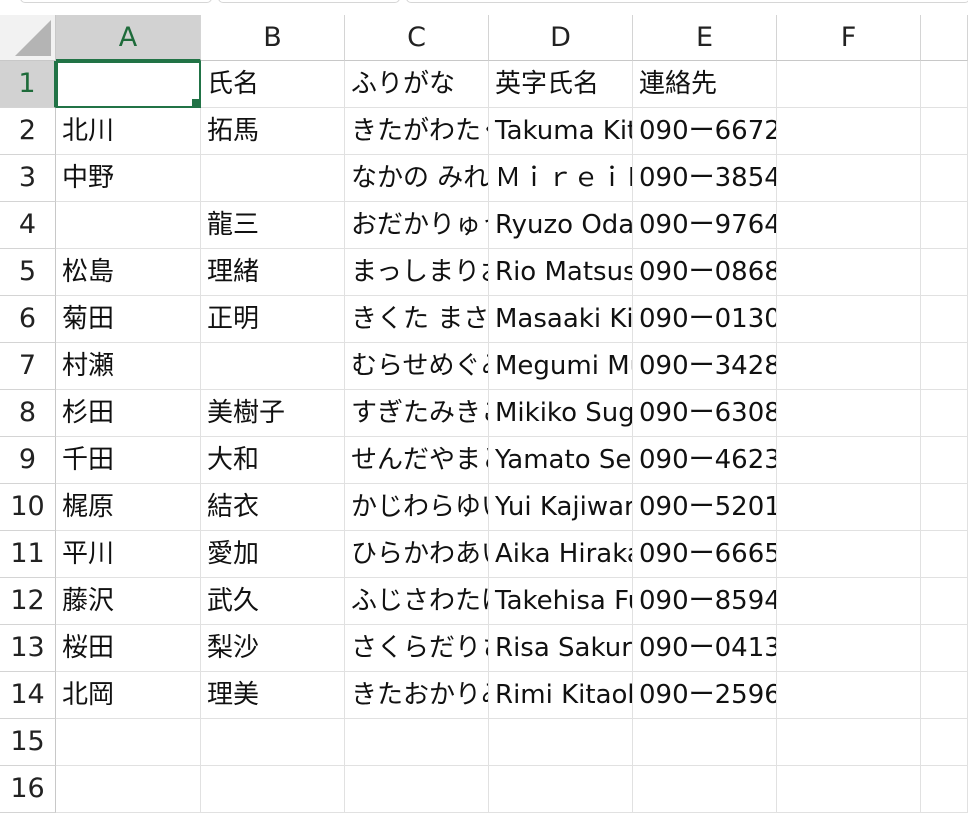  Describe the element at coordinates (849, 507) in the screenshot. I see `cell-f10` at that location.